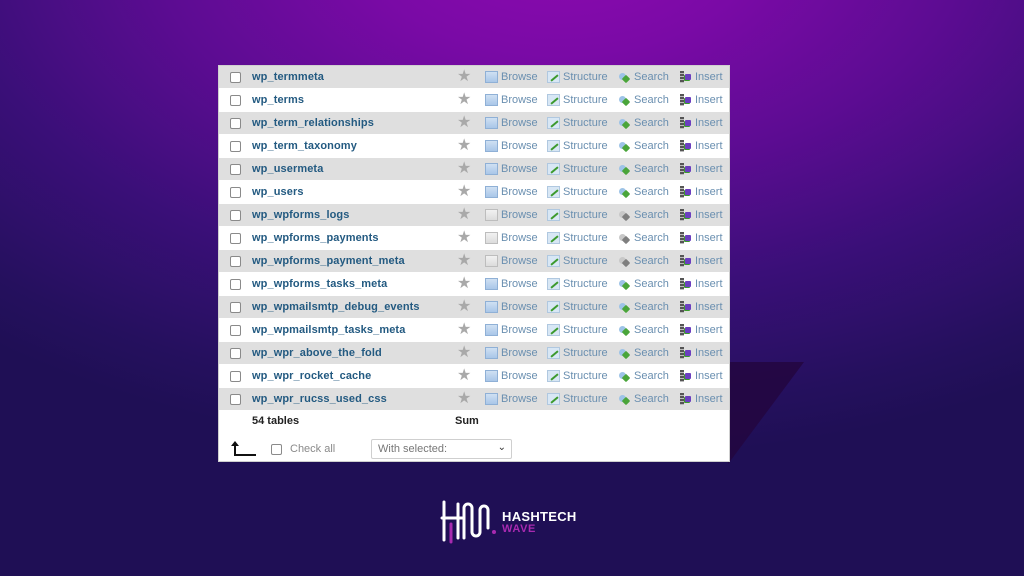 This screenshot has height=576, width=1024. What do you see at coordinates (315, 238) in the screenshot?
I see `table-name-link: wp_wpforms_payments` at bounding box center [315, 238].